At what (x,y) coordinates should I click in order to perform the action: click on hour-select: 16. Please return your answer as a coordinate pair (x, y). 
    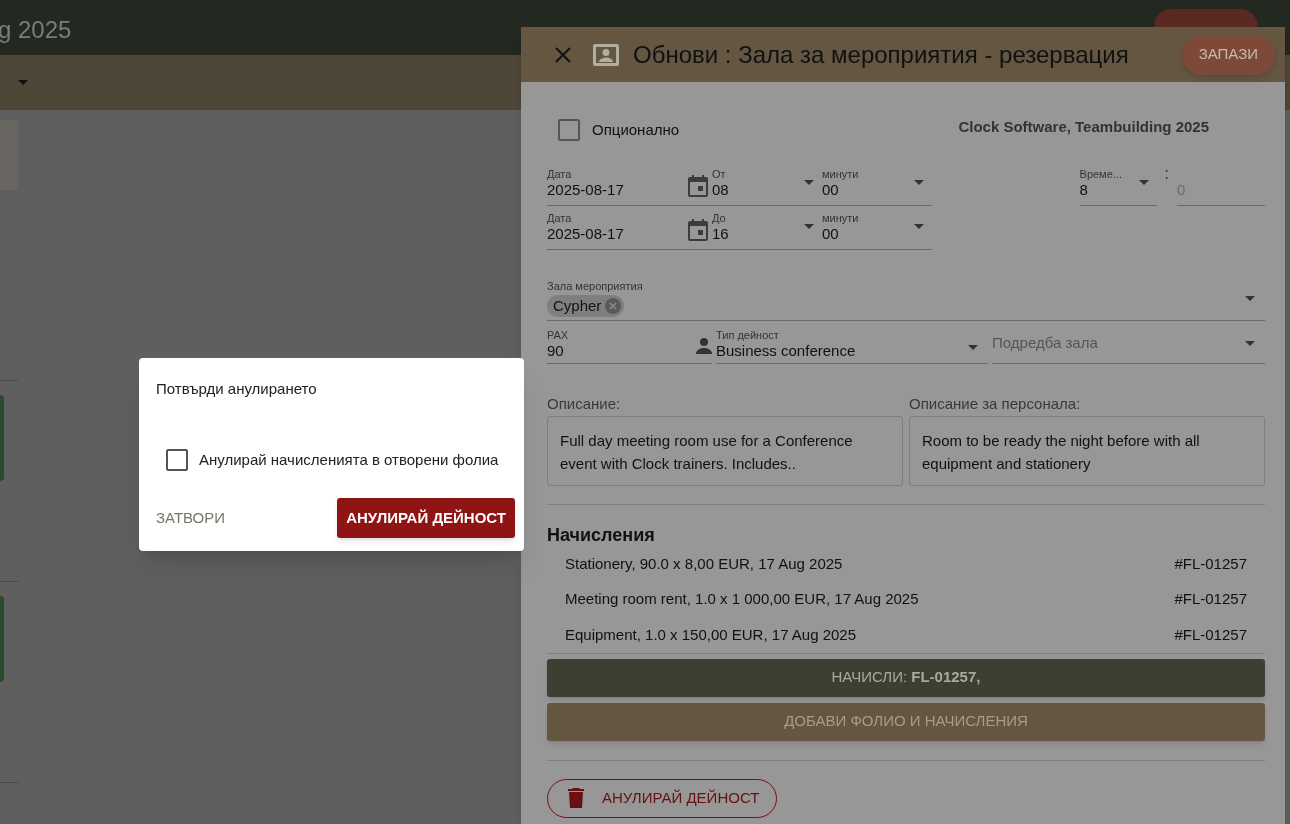
    Looking at the image, I should click on (758, 234).